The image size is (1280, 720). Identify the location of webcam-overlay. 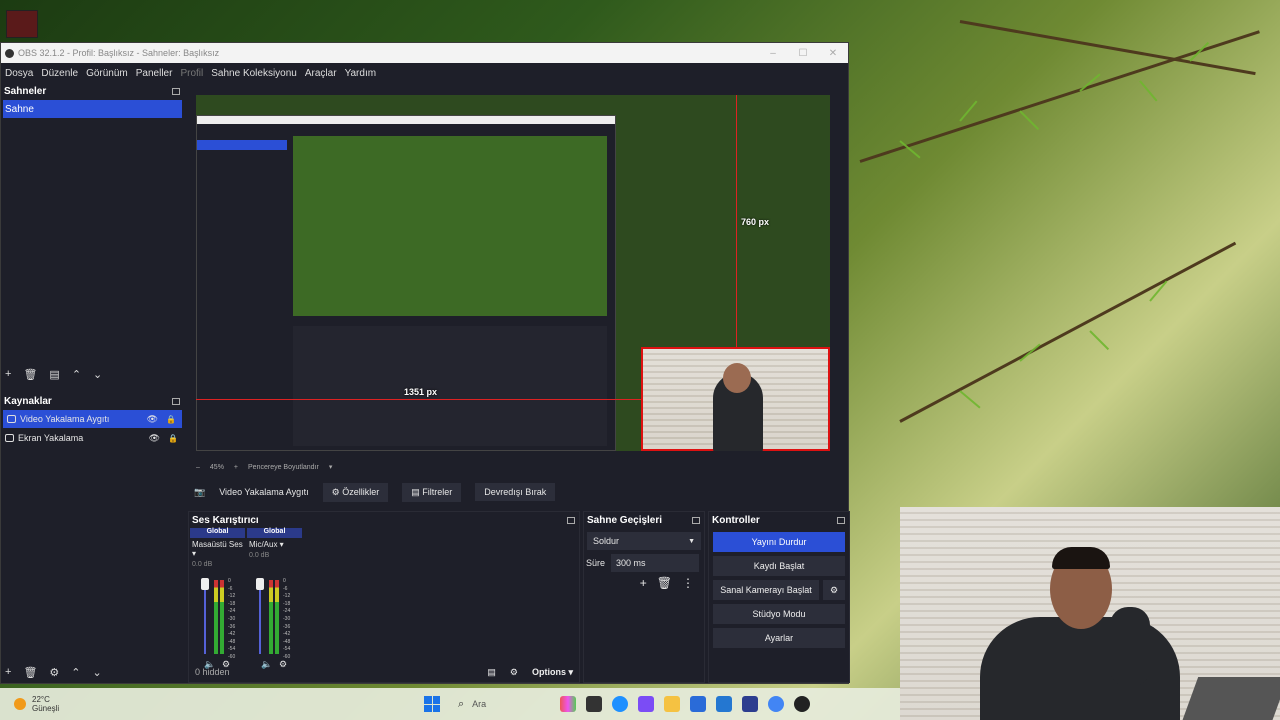
(1090, 613).